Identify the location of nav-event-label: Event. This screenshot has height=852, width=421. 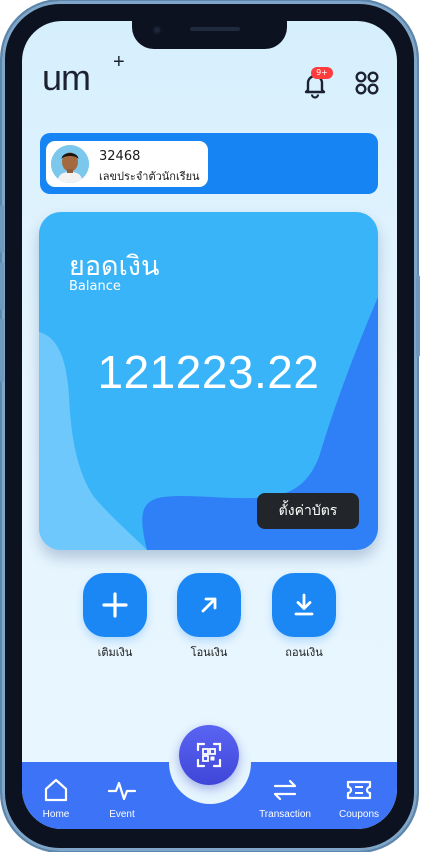
(122, 814).